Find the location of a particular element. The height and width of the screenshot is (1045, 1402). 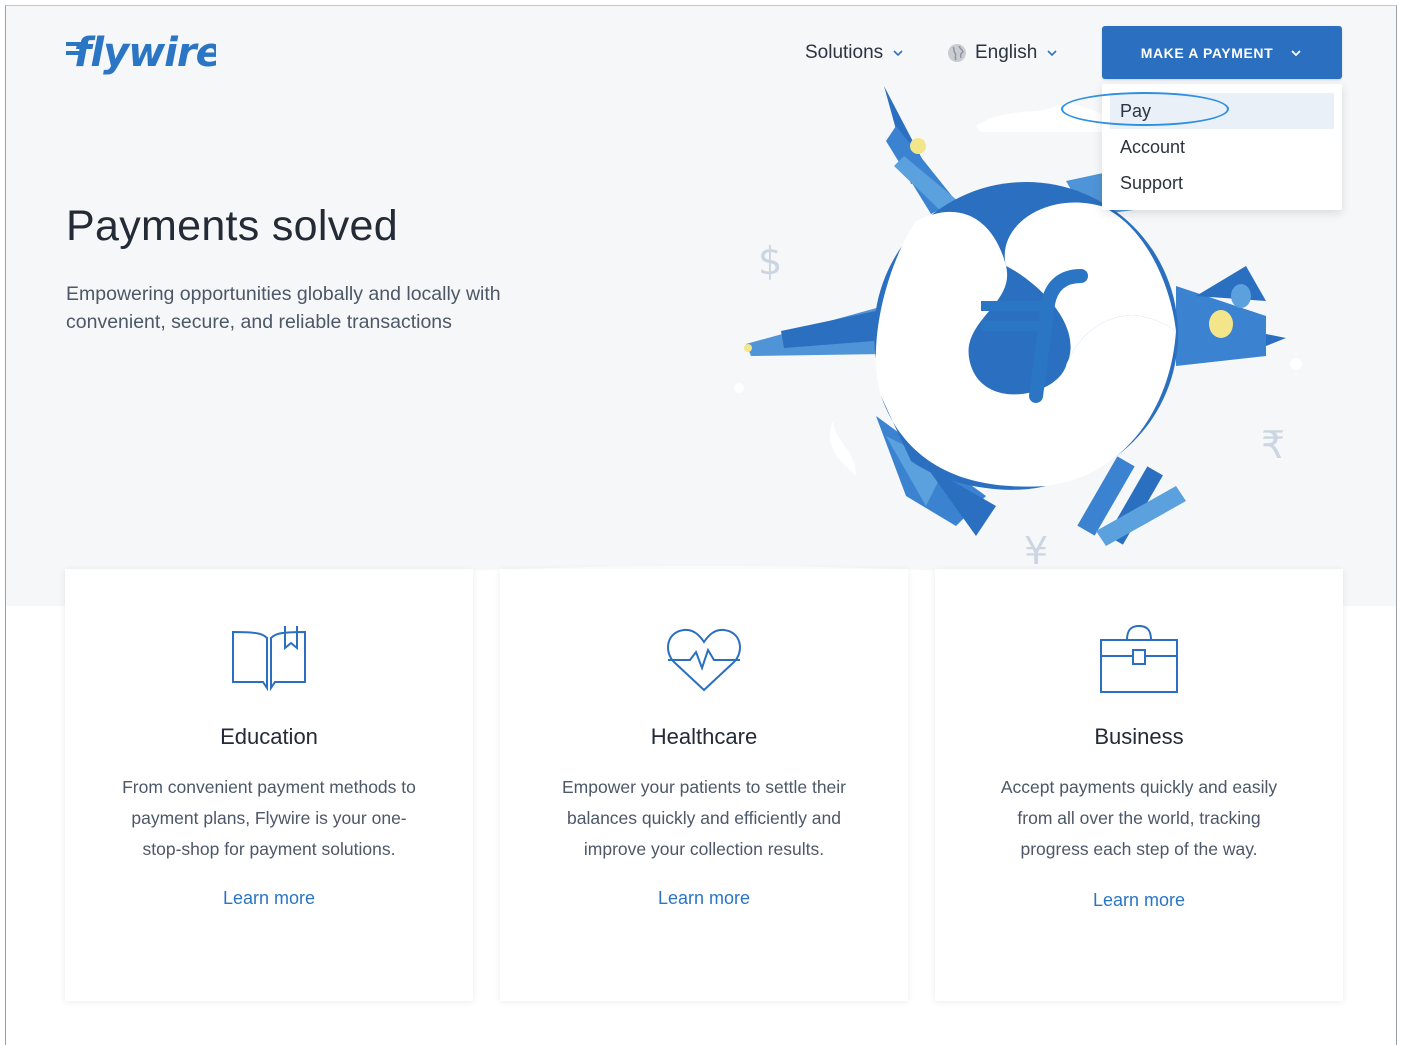

nav-solutions-label: Solutions is located at coordinates (844, 52).